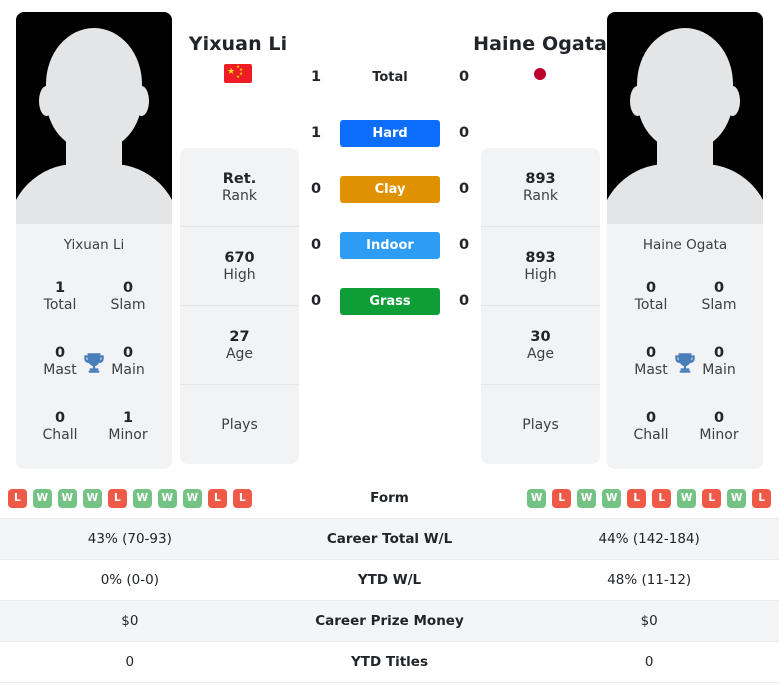  What do you see at coordinates (60, 435) in the screenshot?
I see `title-stat-label: Chall` at bounding box center [60, 435].